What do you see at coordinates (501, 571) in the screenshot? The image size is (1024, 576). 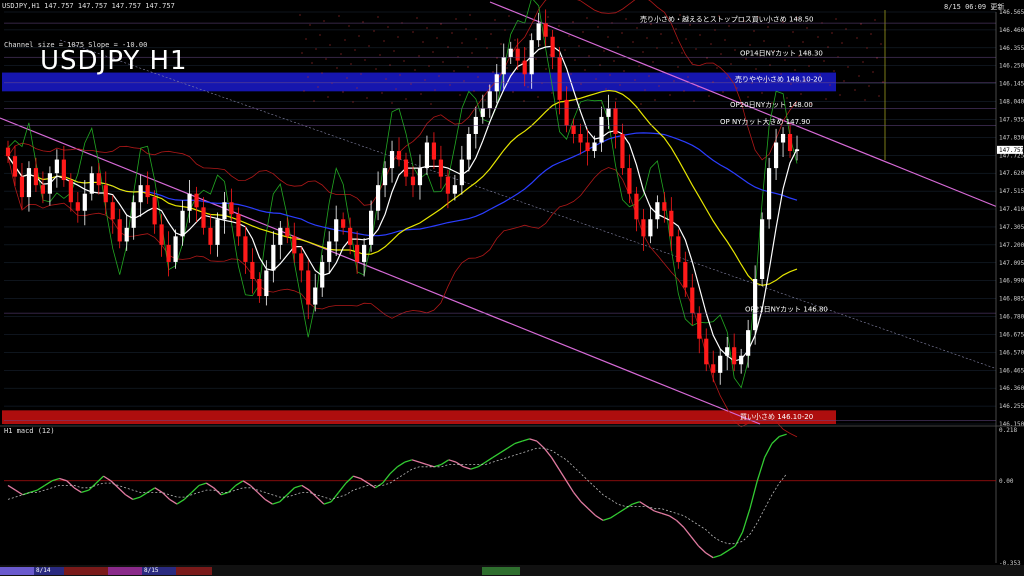 I see `footer-scroll-thumb` at bounding box center [501, 571].